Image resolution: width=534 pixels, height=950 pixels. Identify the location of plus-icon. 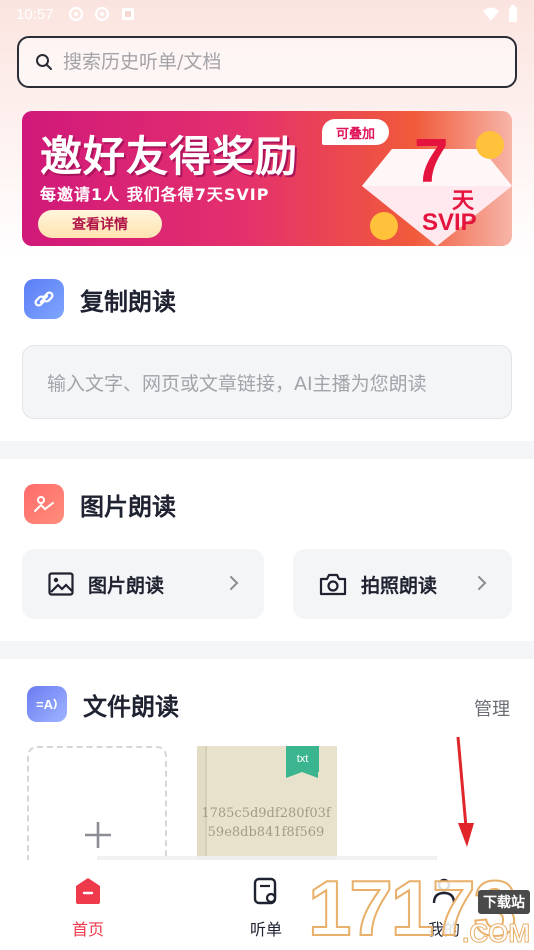
(98, 835).